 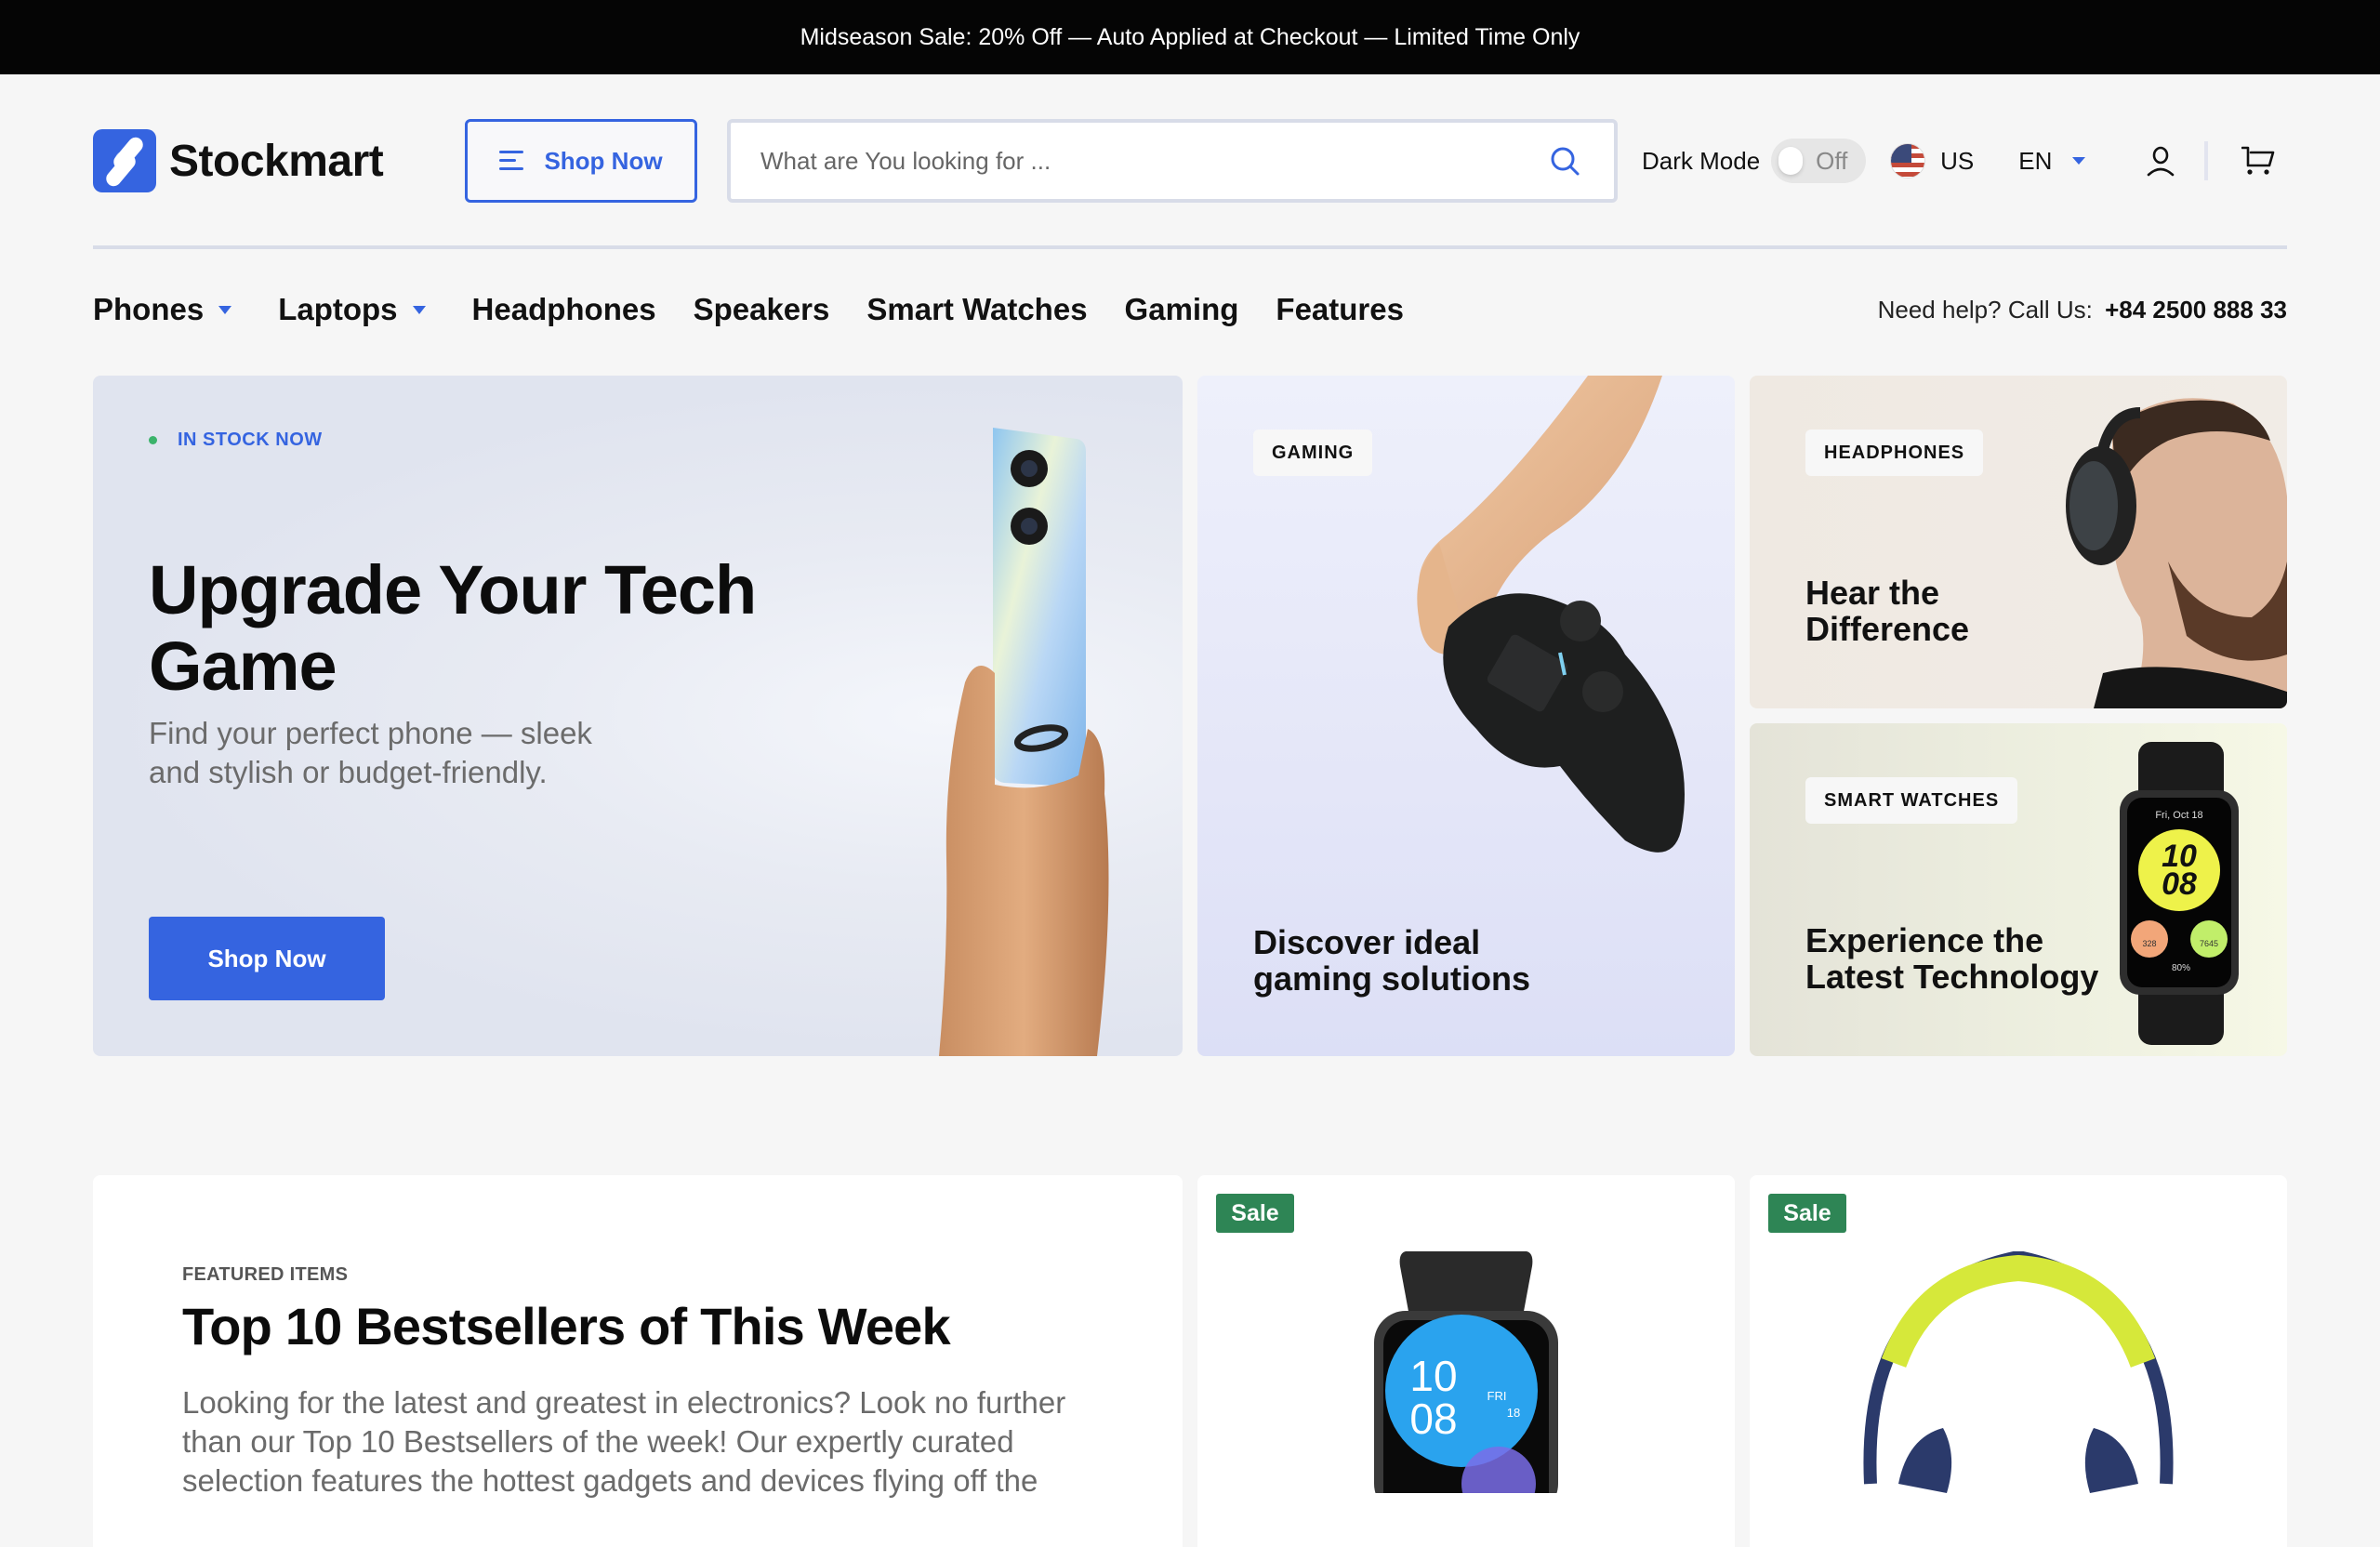 I want to click on shop-now-menu-button: Shop Now, so click(x=581, y=161).